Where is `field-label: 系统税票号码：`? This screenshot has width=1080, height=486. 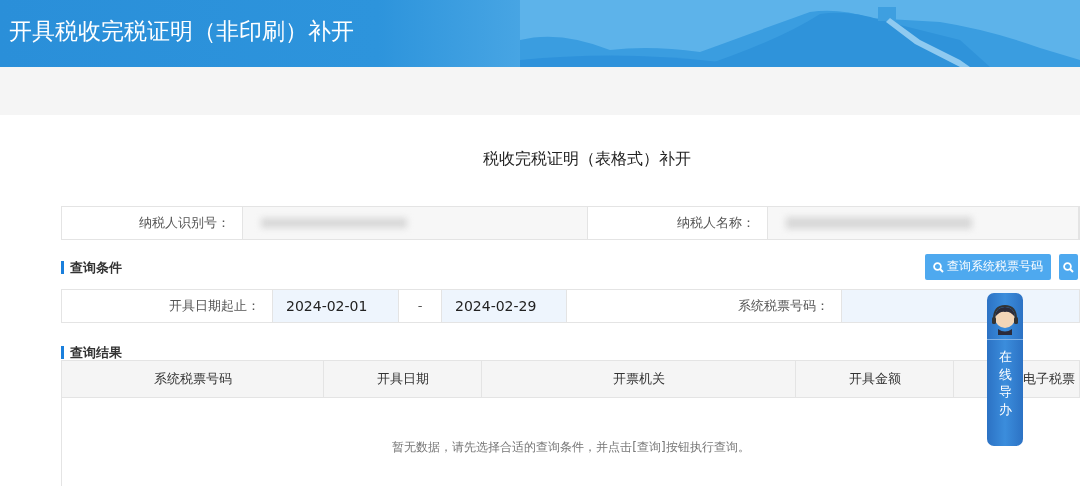 field-label: 系统税票号码： is located at coordinates (783, 306).